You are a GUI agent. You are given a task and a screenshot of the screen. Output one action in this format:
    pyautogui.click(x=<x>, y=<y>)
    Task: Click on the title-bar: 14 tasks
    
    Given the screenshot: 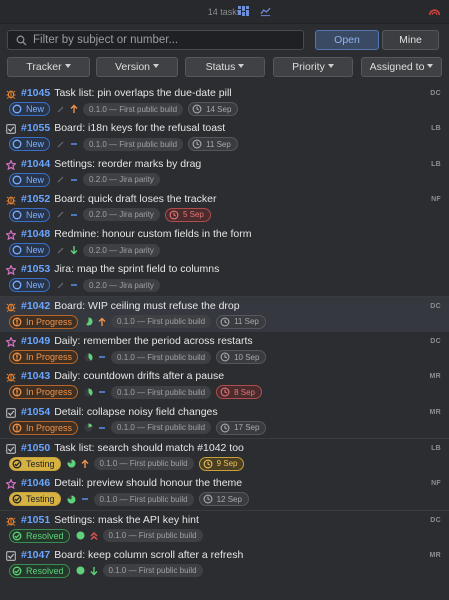 What is the action you would take?
    pyautogui.click(x=224, y=12)
    